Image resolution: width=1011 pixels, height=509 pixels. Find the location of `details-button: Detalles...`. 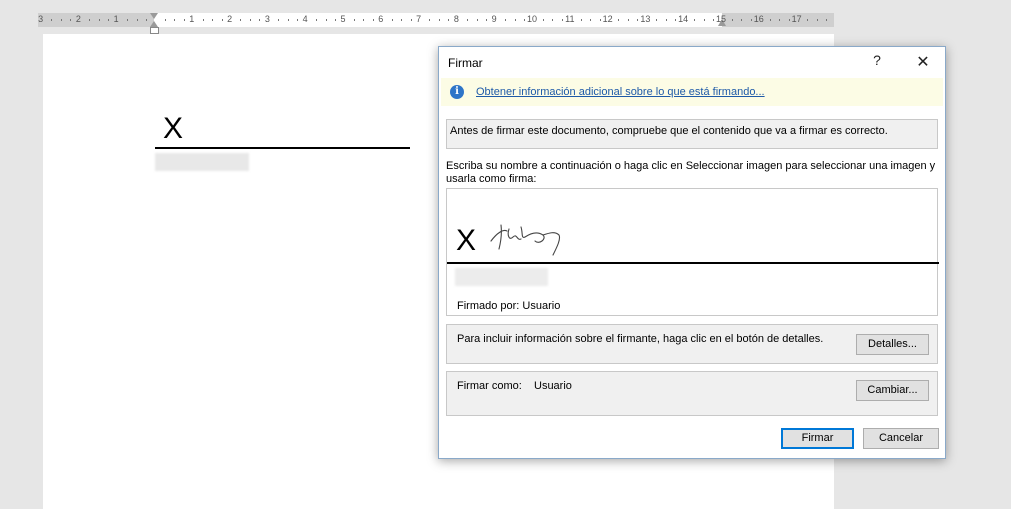

details-button: Detalles... is located at coordinates (892, 344).